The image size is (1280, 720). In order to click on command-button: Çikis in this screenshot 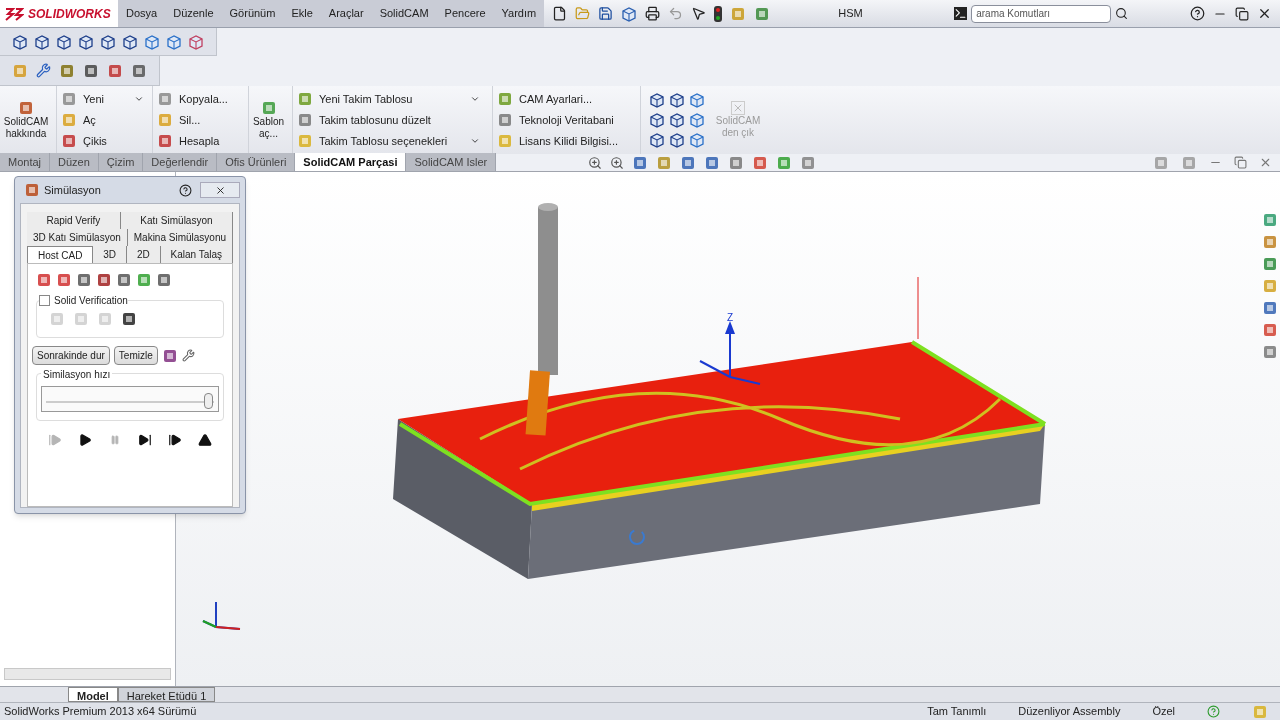, I will do `click(95, 141)`.